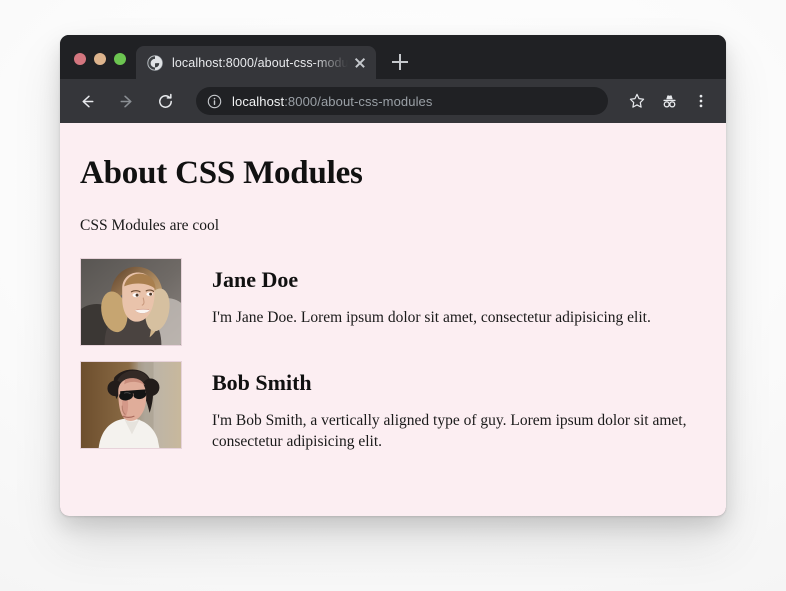 The height and width of the screenshot is (591, 786). What do you see at coordinates (214, 101) in the screenshot?
I see `info-circle-icon` at bounding box center [214, 101].